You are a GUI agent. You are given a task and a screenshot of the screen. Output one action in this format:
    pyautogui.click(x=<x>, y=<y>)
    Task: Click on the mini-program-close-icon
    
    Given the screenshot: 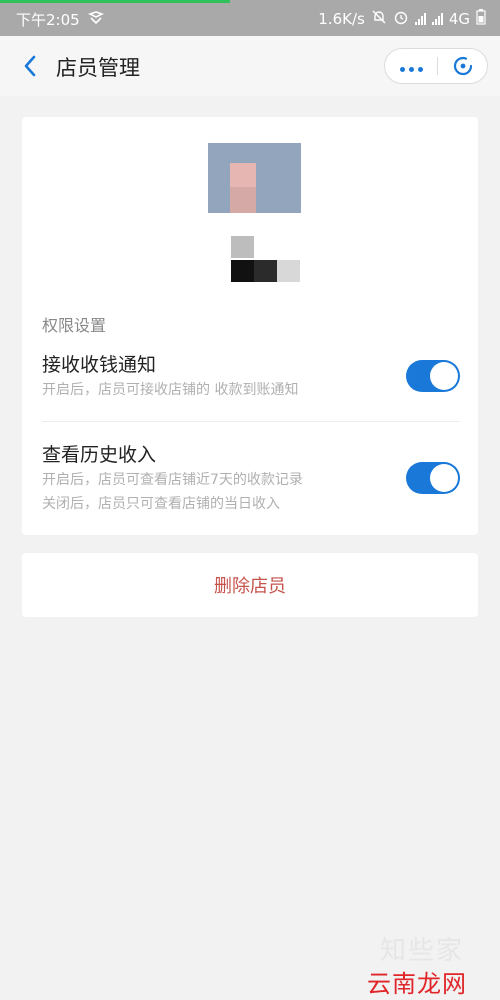 What is the action you would take?
    pyautogui.click(x=463, y=66)
    